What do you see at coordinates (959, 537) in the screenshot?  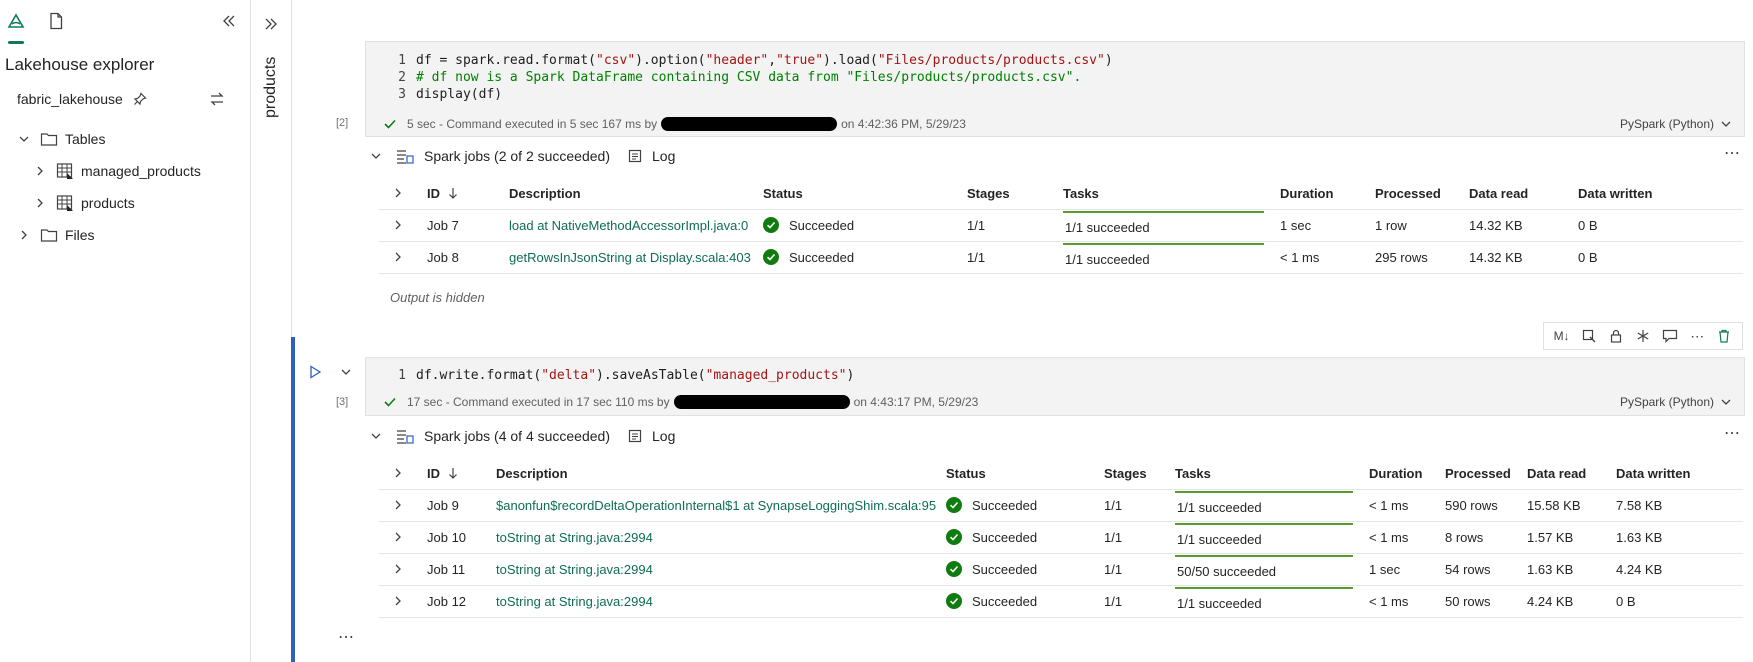 I see `success-icon` at bounding box center [959, 537].